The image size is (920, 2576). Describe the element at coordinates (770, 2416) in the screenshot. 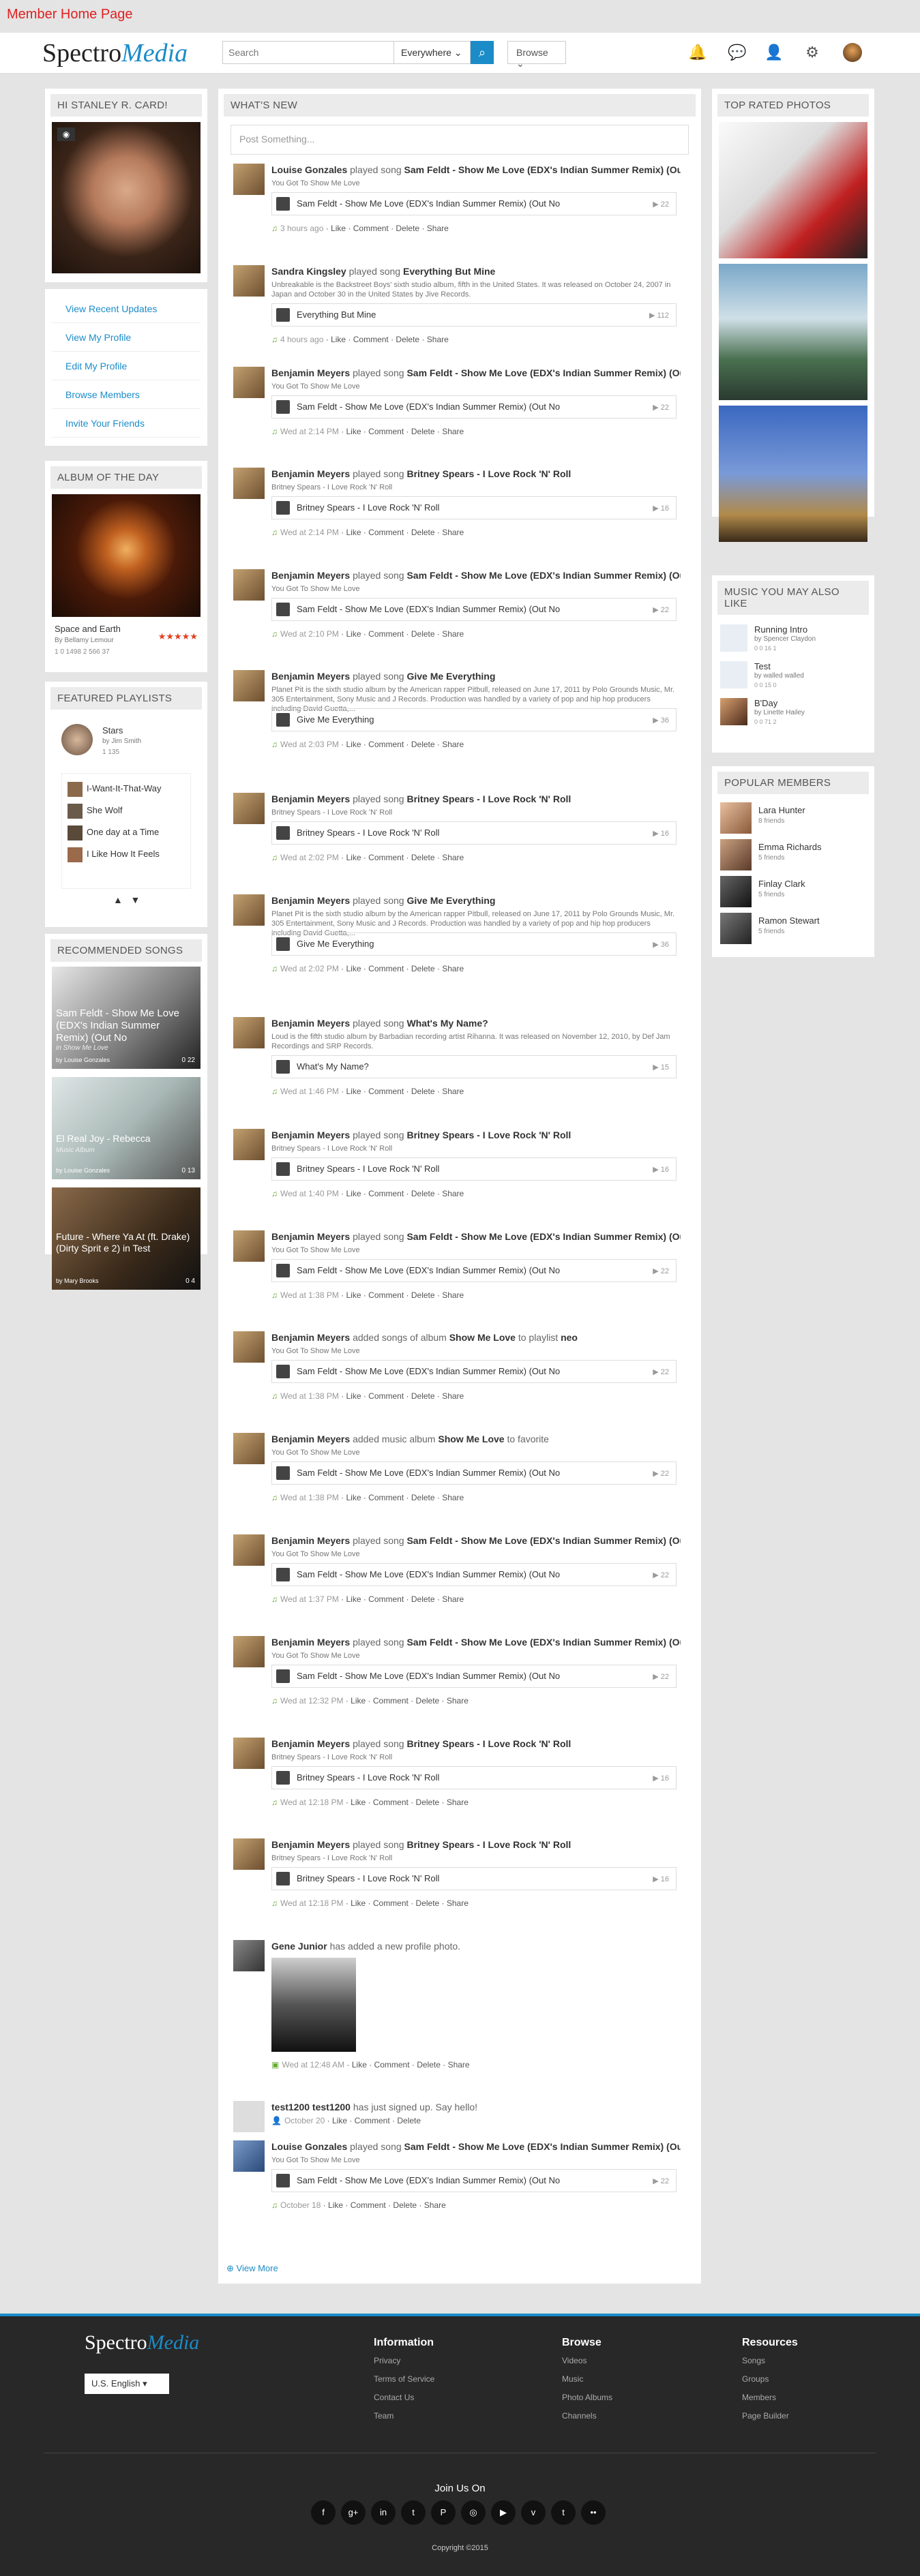

I see `footer-link: Page Builder` at that location.